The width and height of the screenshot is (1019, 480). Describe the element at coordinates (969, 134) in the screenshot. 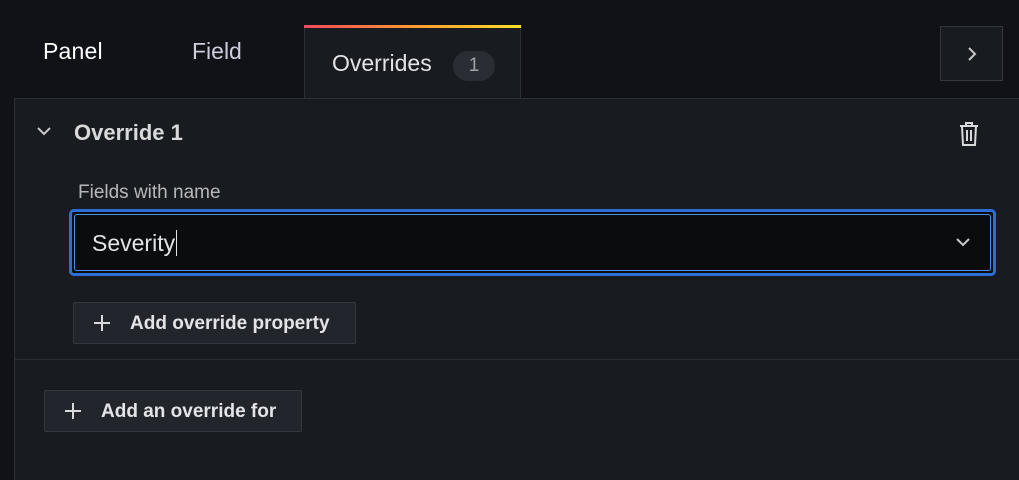

I see `trash-icon` at that location.